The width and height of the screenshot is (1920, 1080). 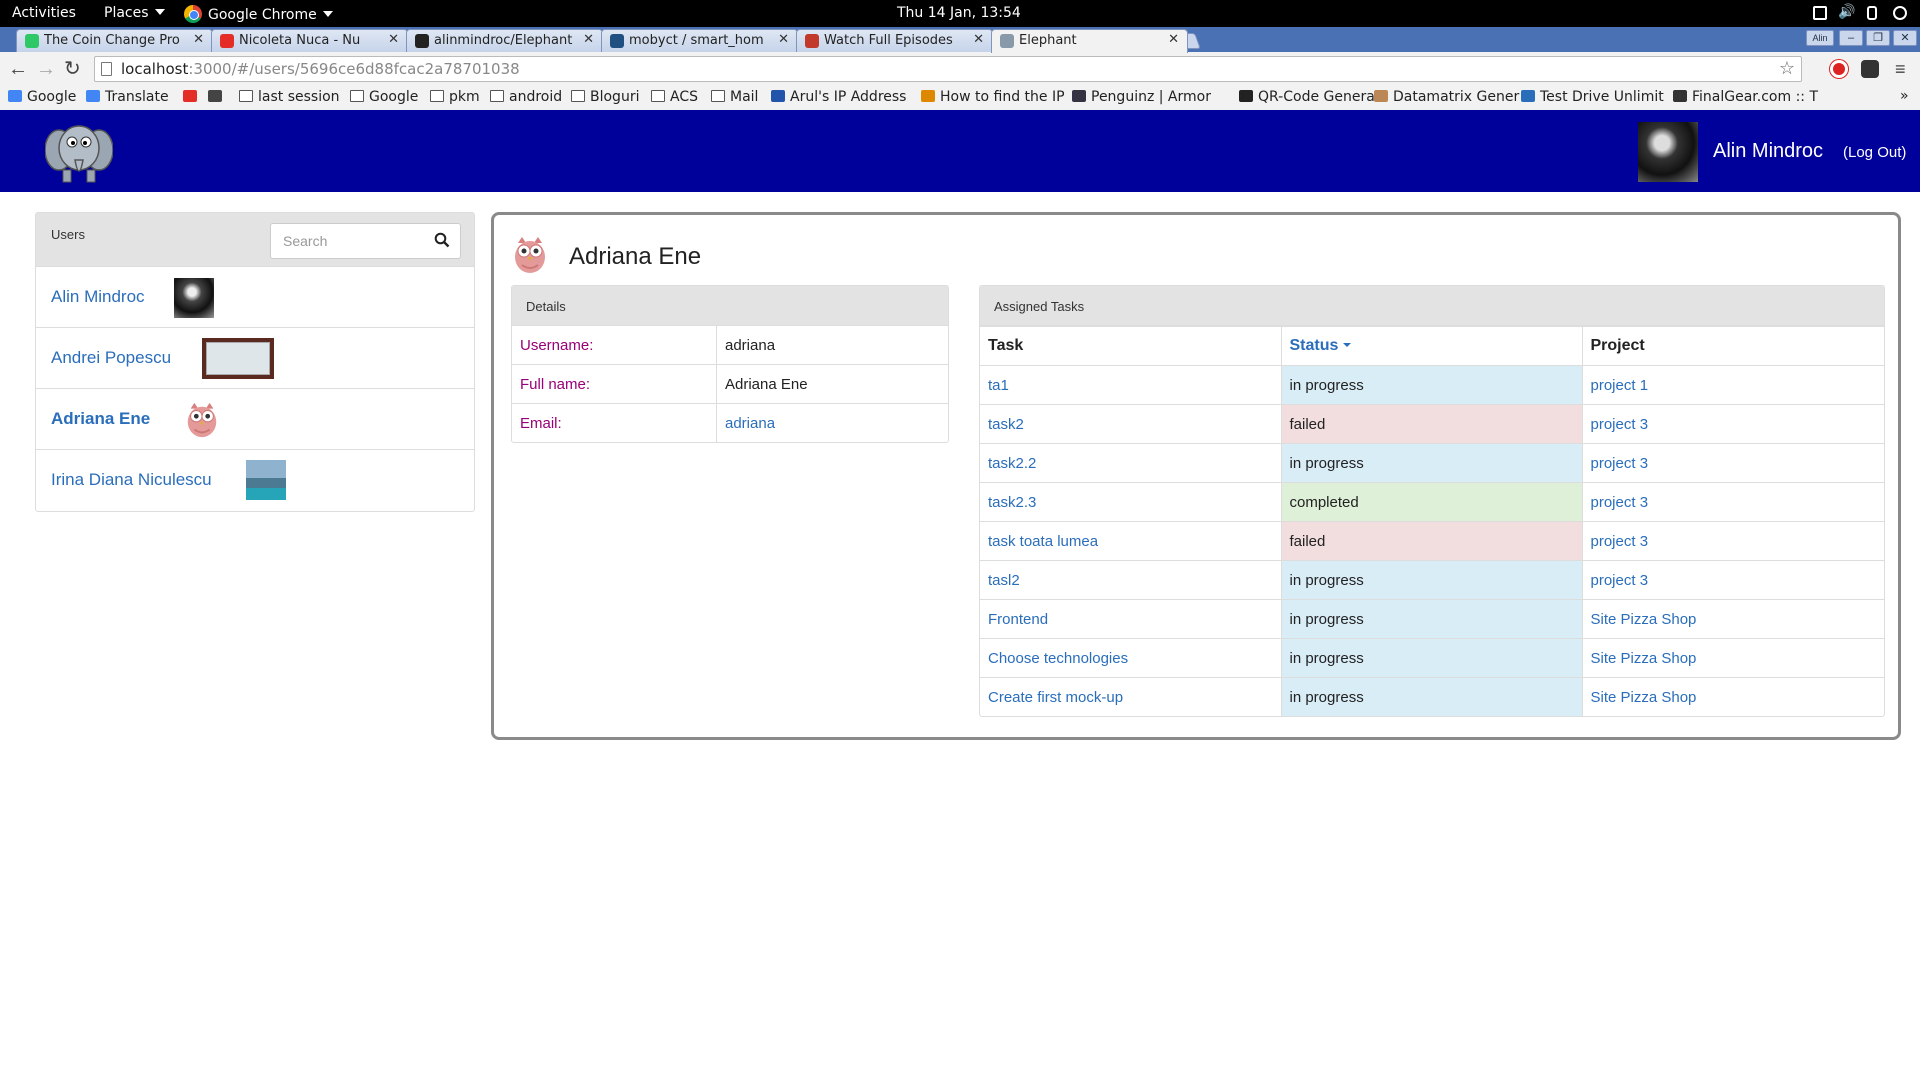 What do you see at coordinates (1733, 385) in the screenshot?
I see `project-link: project 1` at bounding box center [1733, 385].